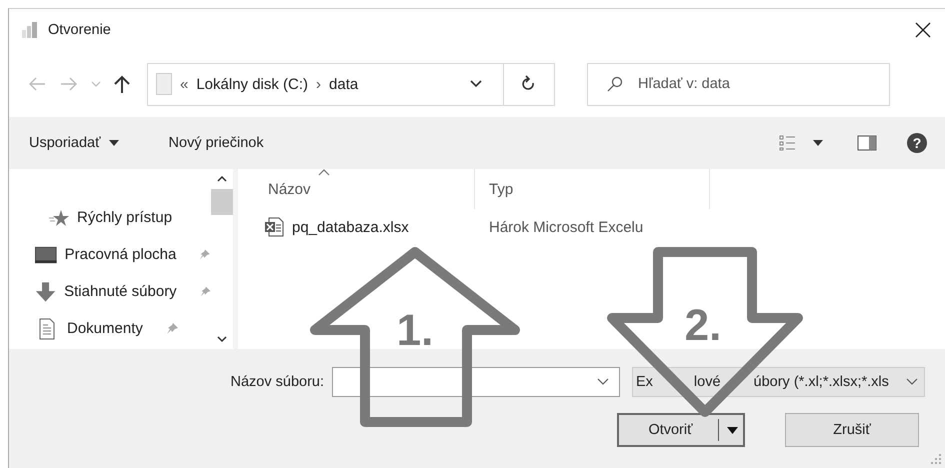 This screenshot has height=468, width=945. What do you see at coordinates (105, 328) in the screenshot?
I see `sidebar-item: Dokumenty` at bounding box center [105, 328].